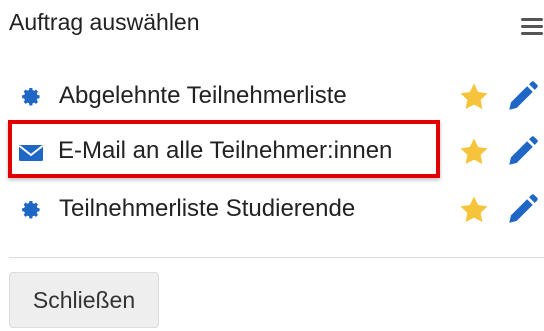 Image resolution: width=544 pixels, height=331 pixels. Describe the element at coordinates (203, 95) in the screenshot. I see `item-label: Abgelehnte Teilnehmerliste` at that location.